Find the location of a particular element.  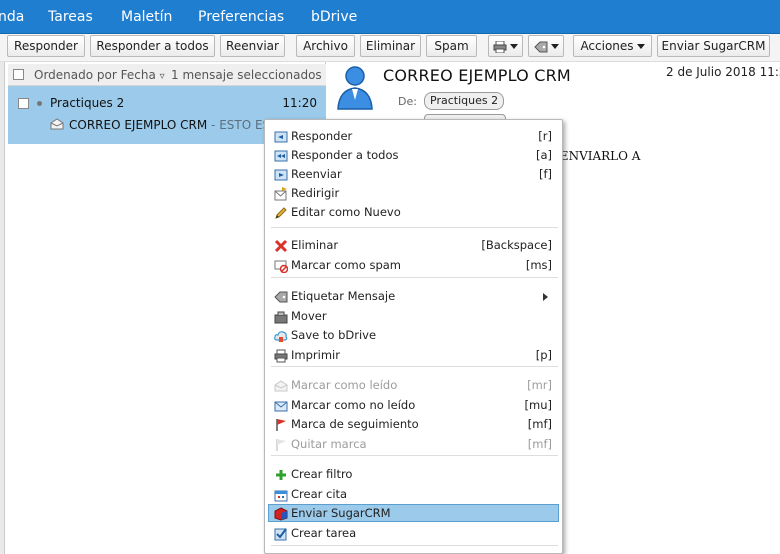

nav-item-bdrive: bDrive is located at coordinates (334, 17).